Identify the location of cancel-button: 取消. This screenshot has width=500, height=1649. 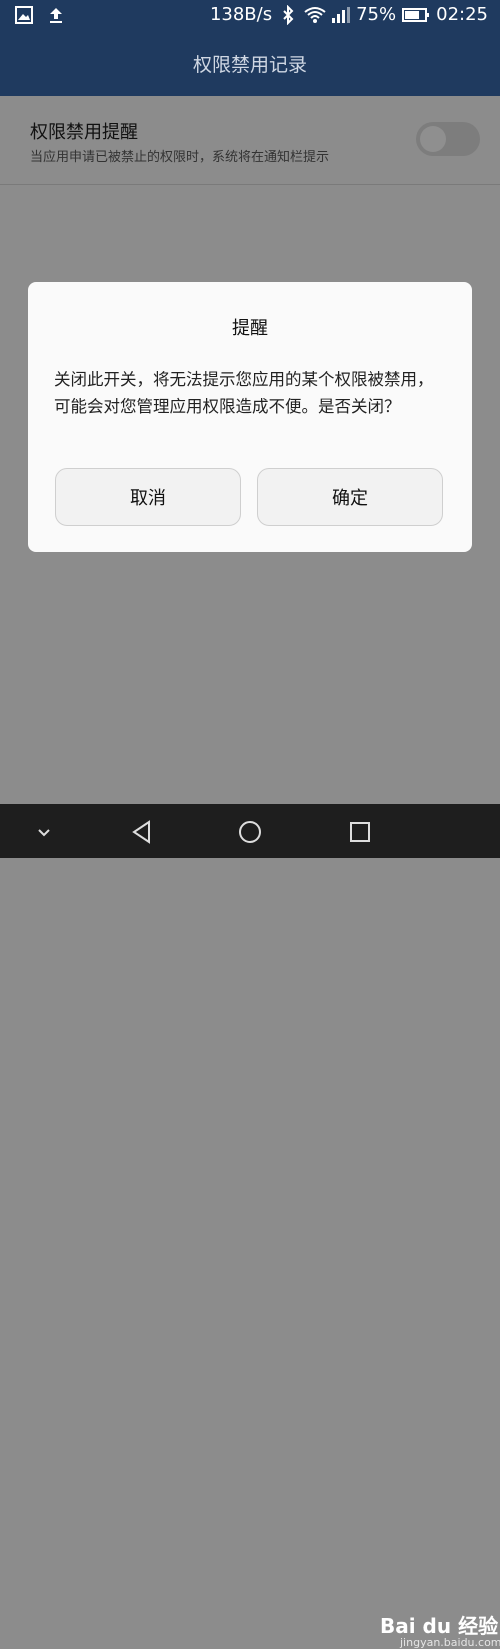
(148, 497).